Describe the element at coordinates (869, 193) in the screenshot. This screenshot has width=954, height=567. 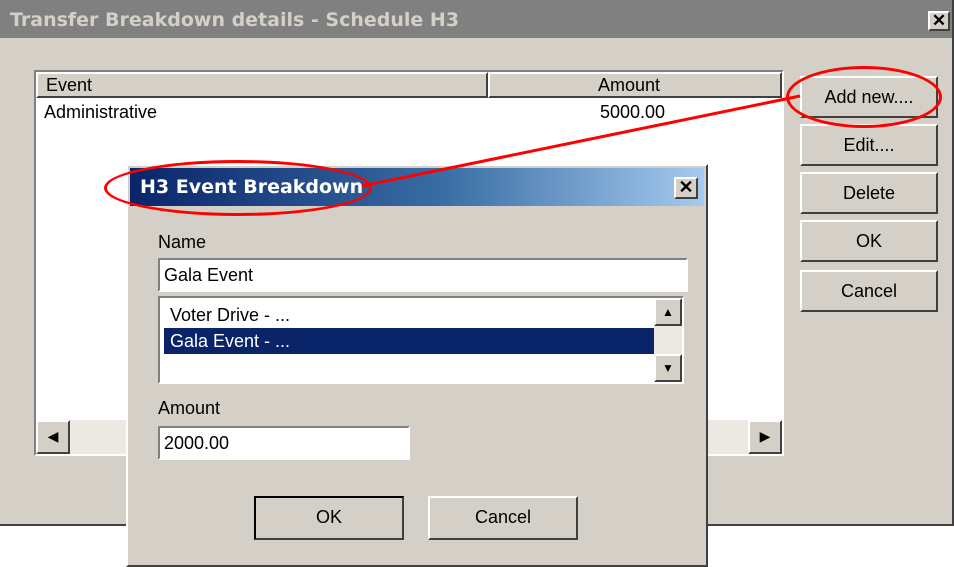
I see `delete-button: Delete` at that location.